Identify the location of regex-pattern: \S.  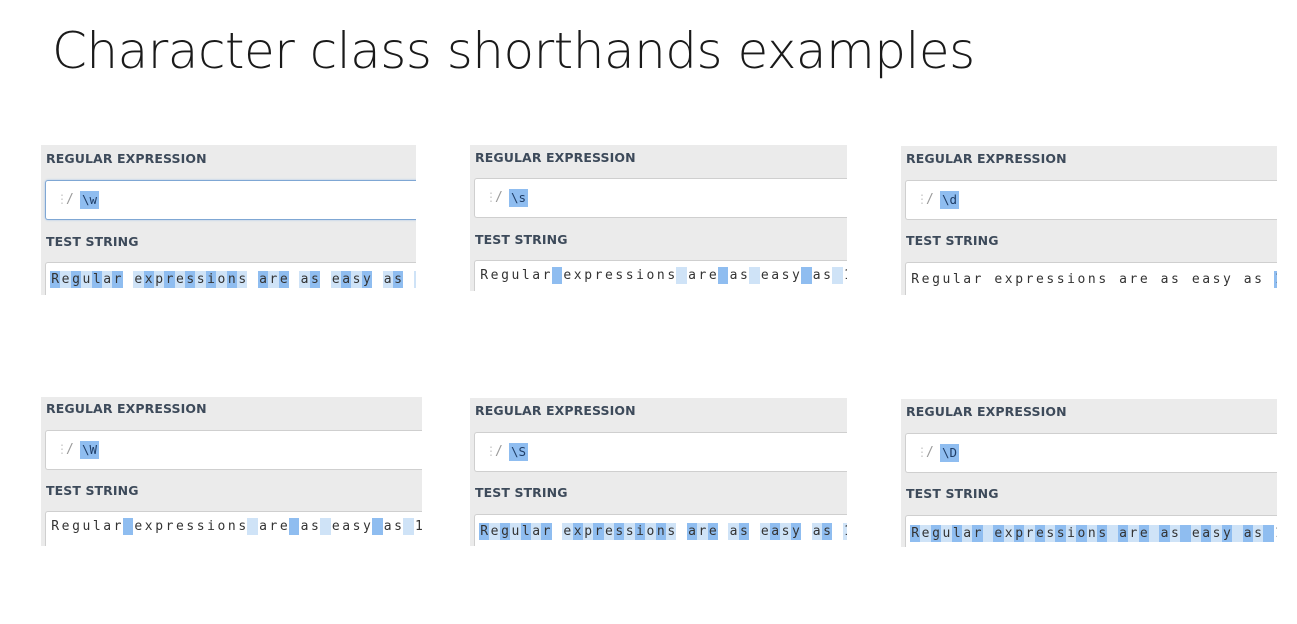
(519, 452).